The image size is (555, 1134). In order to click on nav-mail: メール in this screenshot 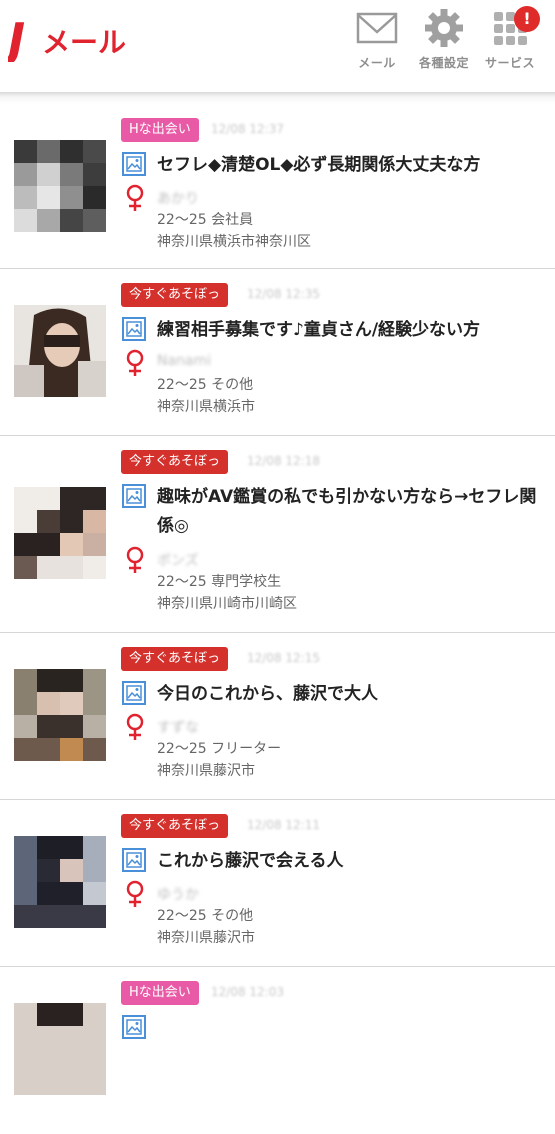, I will do `click(377, 39)`.